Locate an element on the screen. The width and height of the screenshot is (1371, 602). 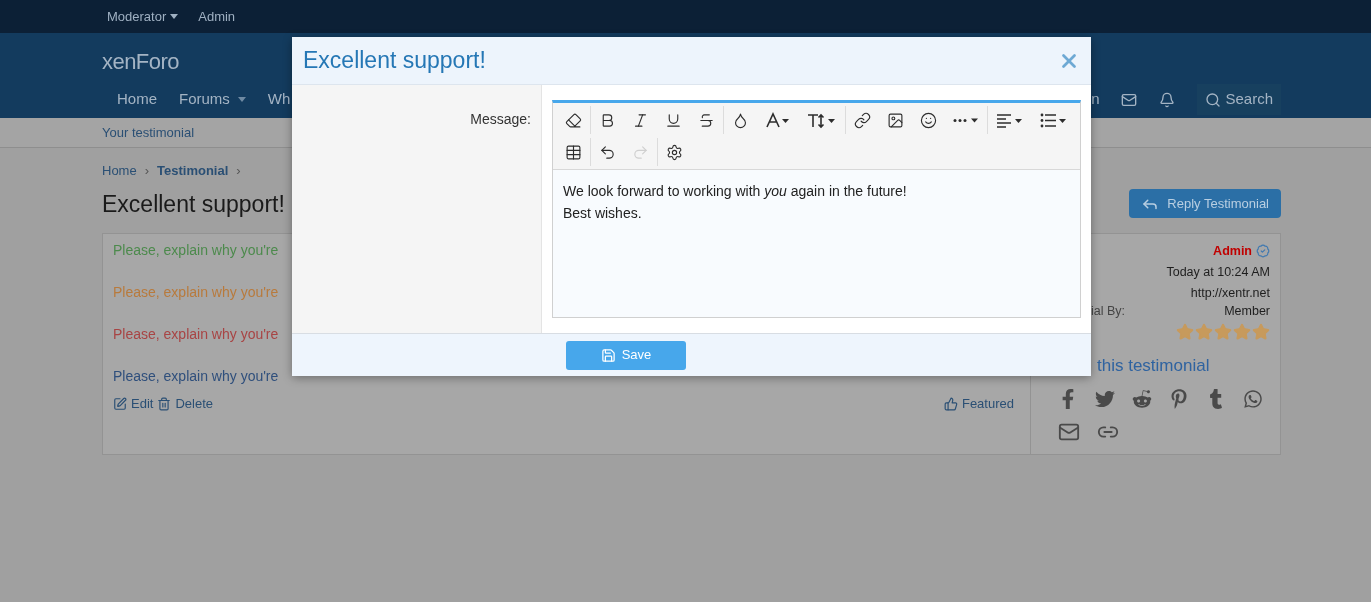
thumbs-up-icon is located at coordinates (950, 403).